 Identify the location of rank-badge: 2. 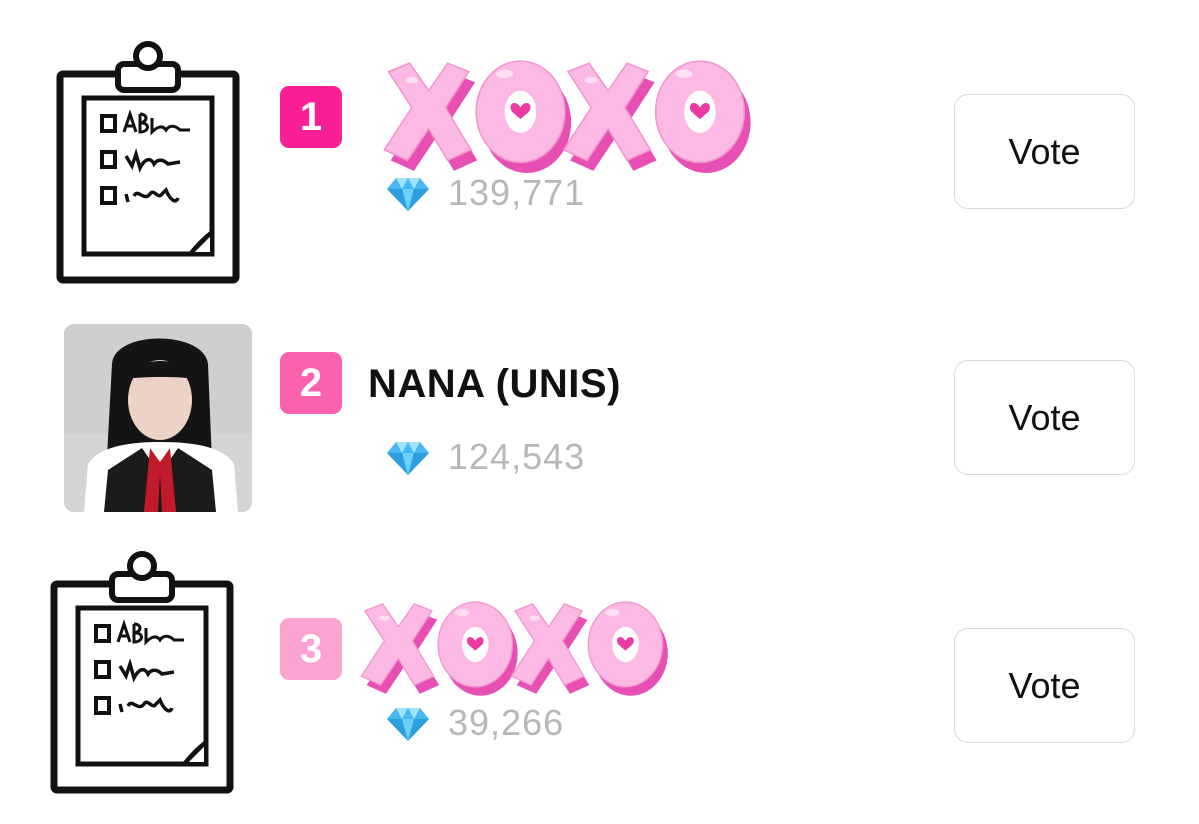
(311, 383).